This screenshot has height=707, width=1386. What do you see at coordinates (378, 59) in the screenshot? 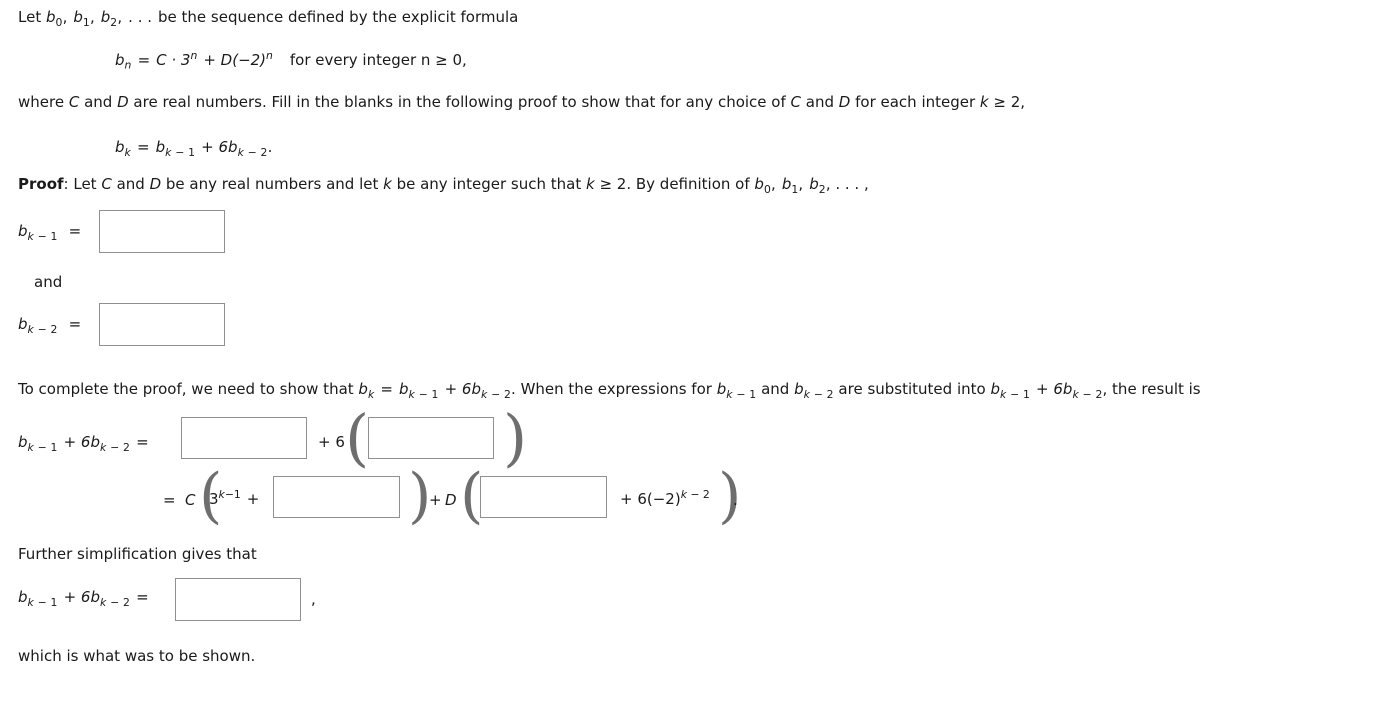
I see `formula-condition: for every integer n ≥ 0,` at bounding box center [378, 59].